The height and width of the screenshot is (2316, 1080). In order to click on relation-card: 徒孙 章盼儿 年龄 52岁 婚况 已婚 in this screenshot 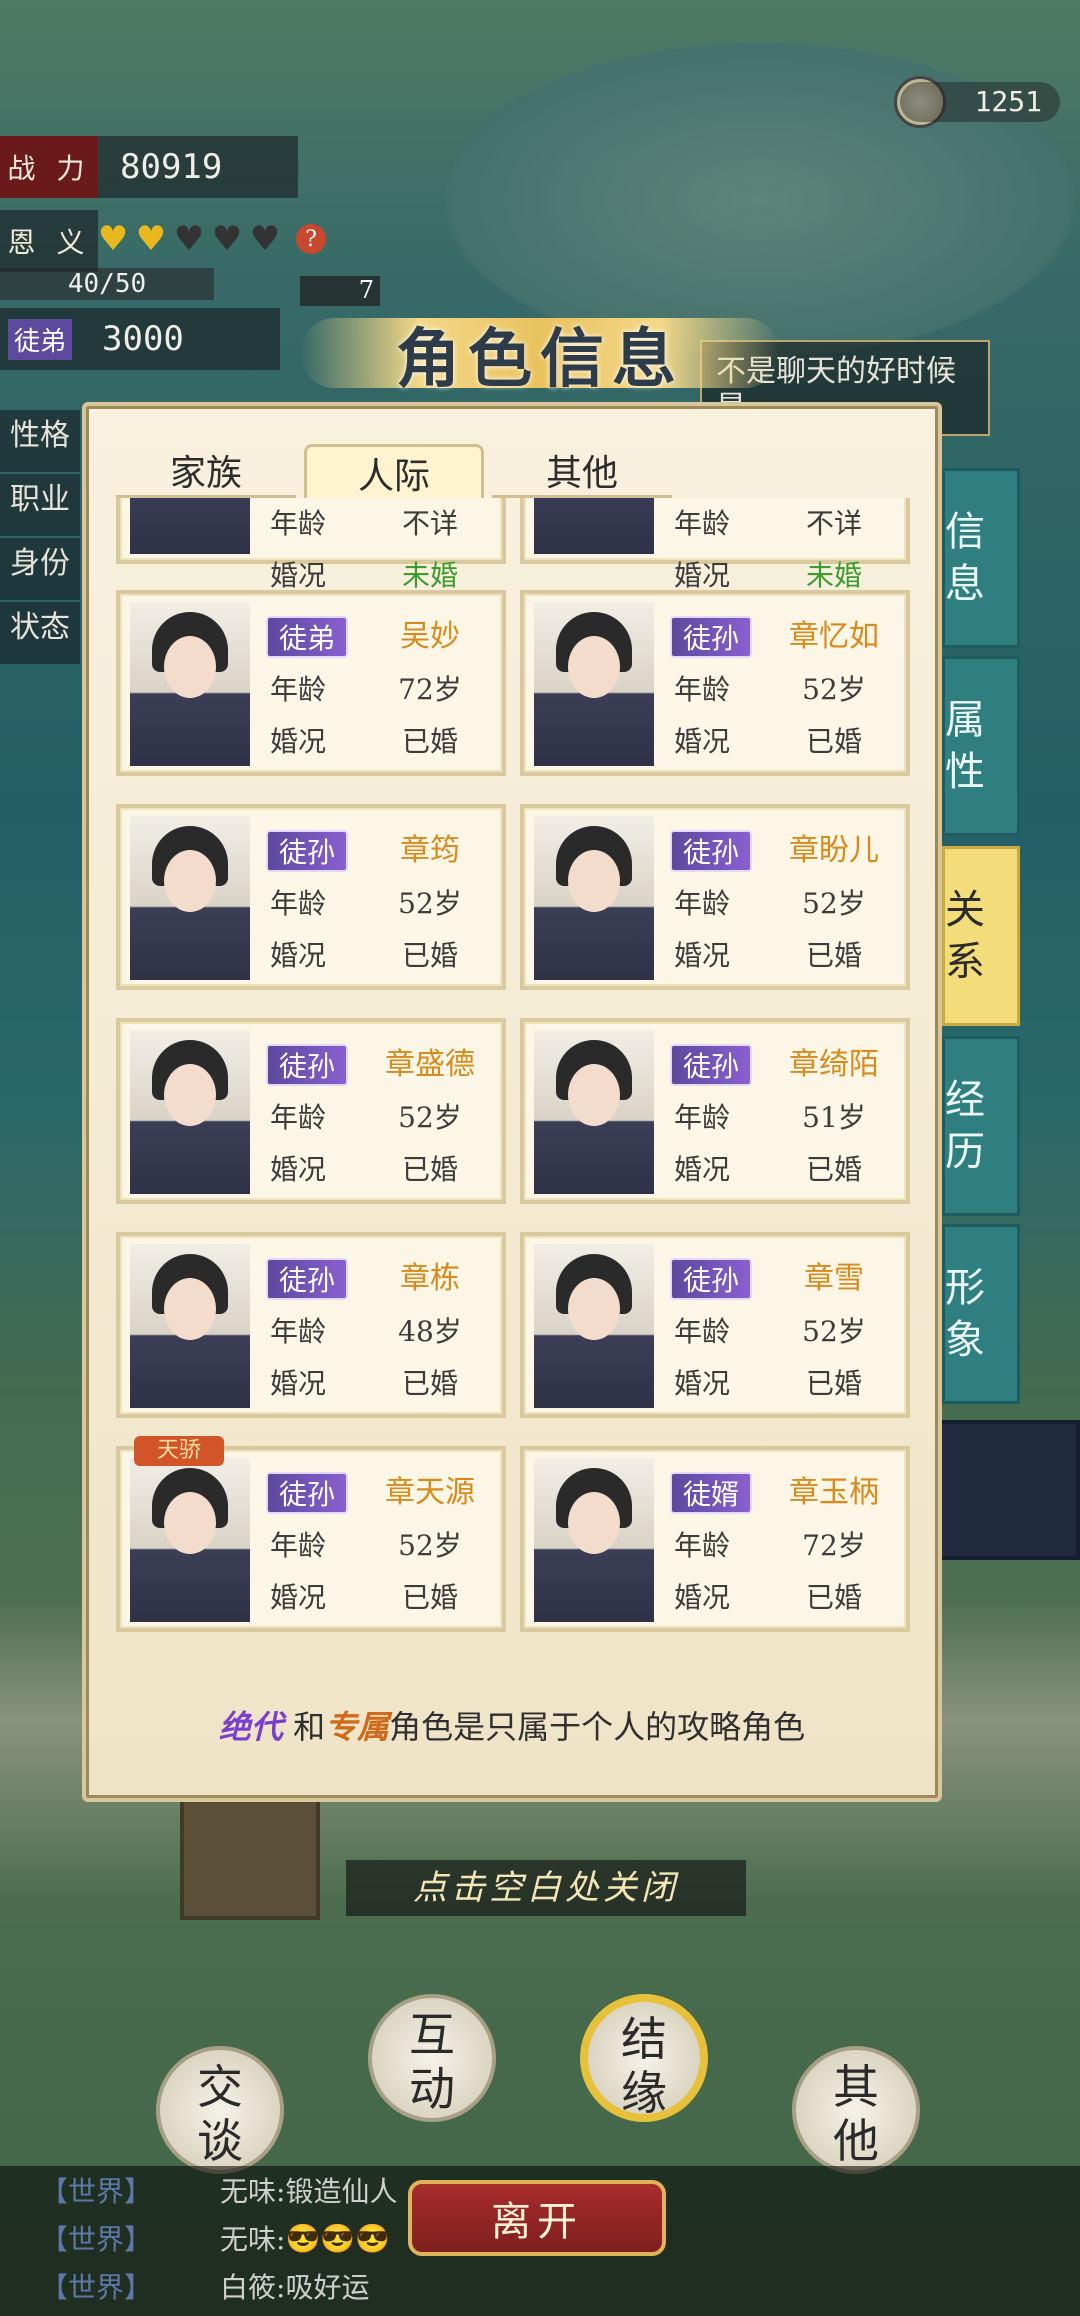, I will do `click(715, 897)`.